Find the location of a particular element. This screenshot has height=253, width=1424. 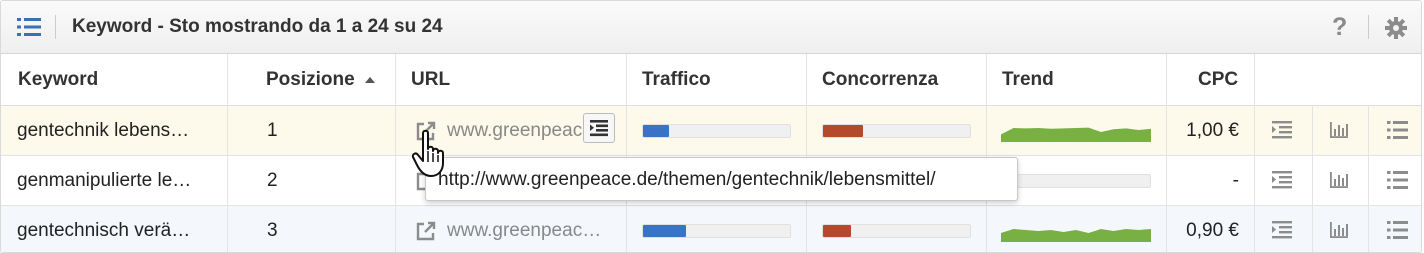

trend-placeholder is located at coordinates (1076, 181).